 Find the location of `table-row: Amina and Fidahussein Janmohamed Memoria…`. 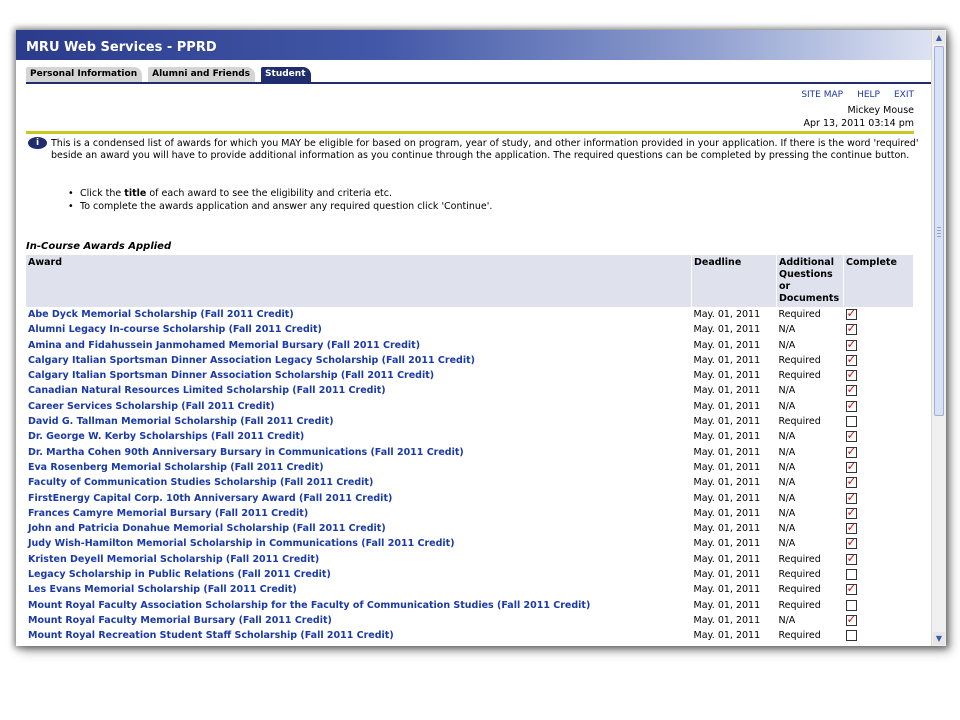

table-row: Amina and Fidahussein Janmohamed Memoria… is located at coordinates (470, 345).